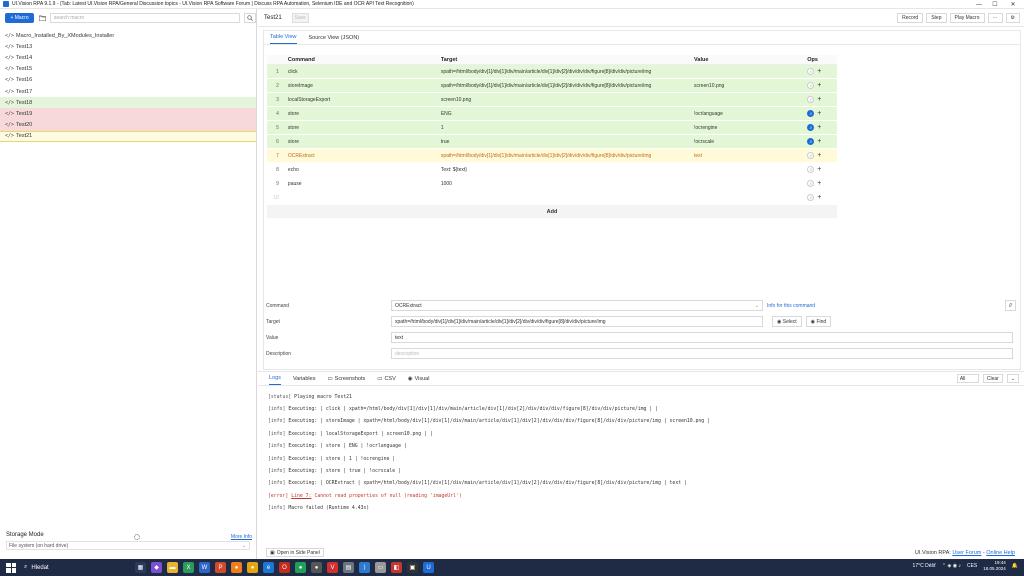 The width and height of the screenshot is (1024, 576). Describe the element at coordinates (995, 4) in the screenshot. I see `maximize-button: ☐` at that location.